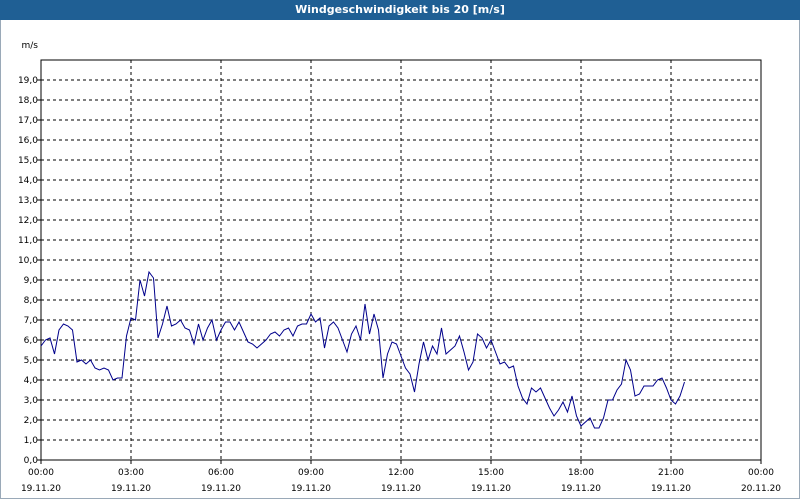 The width and height of the screenshot is (800, 500). What do you see at coordinates (131, 473) in the screenshot?
I see `x-tick-time-label: 03:00` at bounding box center [131, 473].